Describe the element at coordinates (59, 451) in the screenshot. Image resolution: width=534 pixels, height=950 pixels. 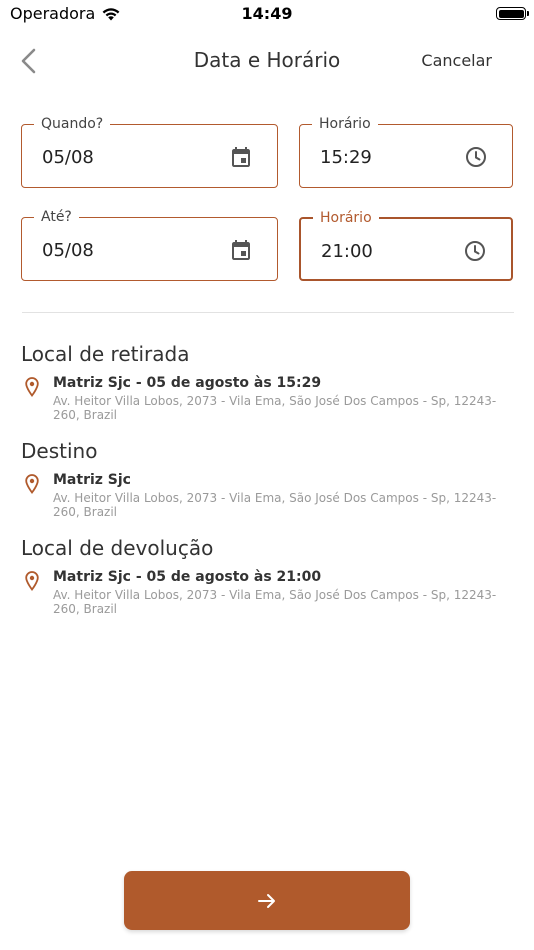
I see `destination-section-title: Destino` at that location.